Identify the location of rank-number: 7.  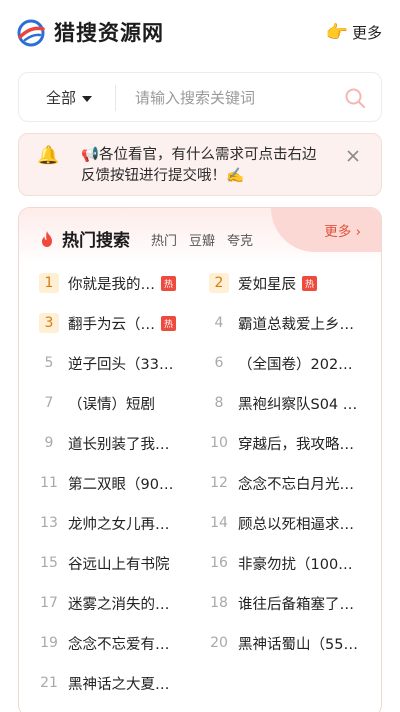
(49, 403).